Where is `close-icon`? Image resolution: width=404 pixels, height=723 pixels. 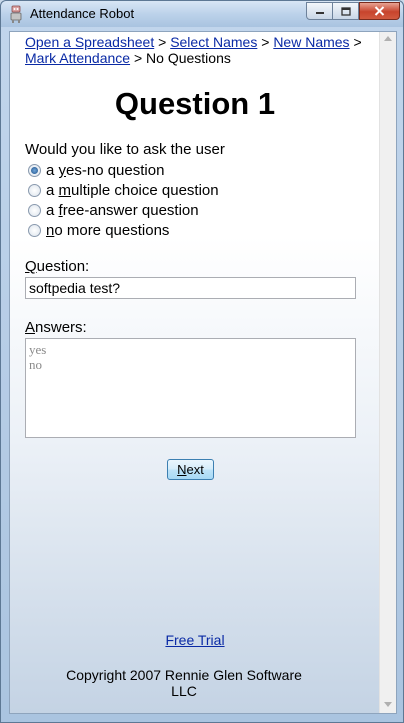 close-icon is located at coordinates (379, 11).